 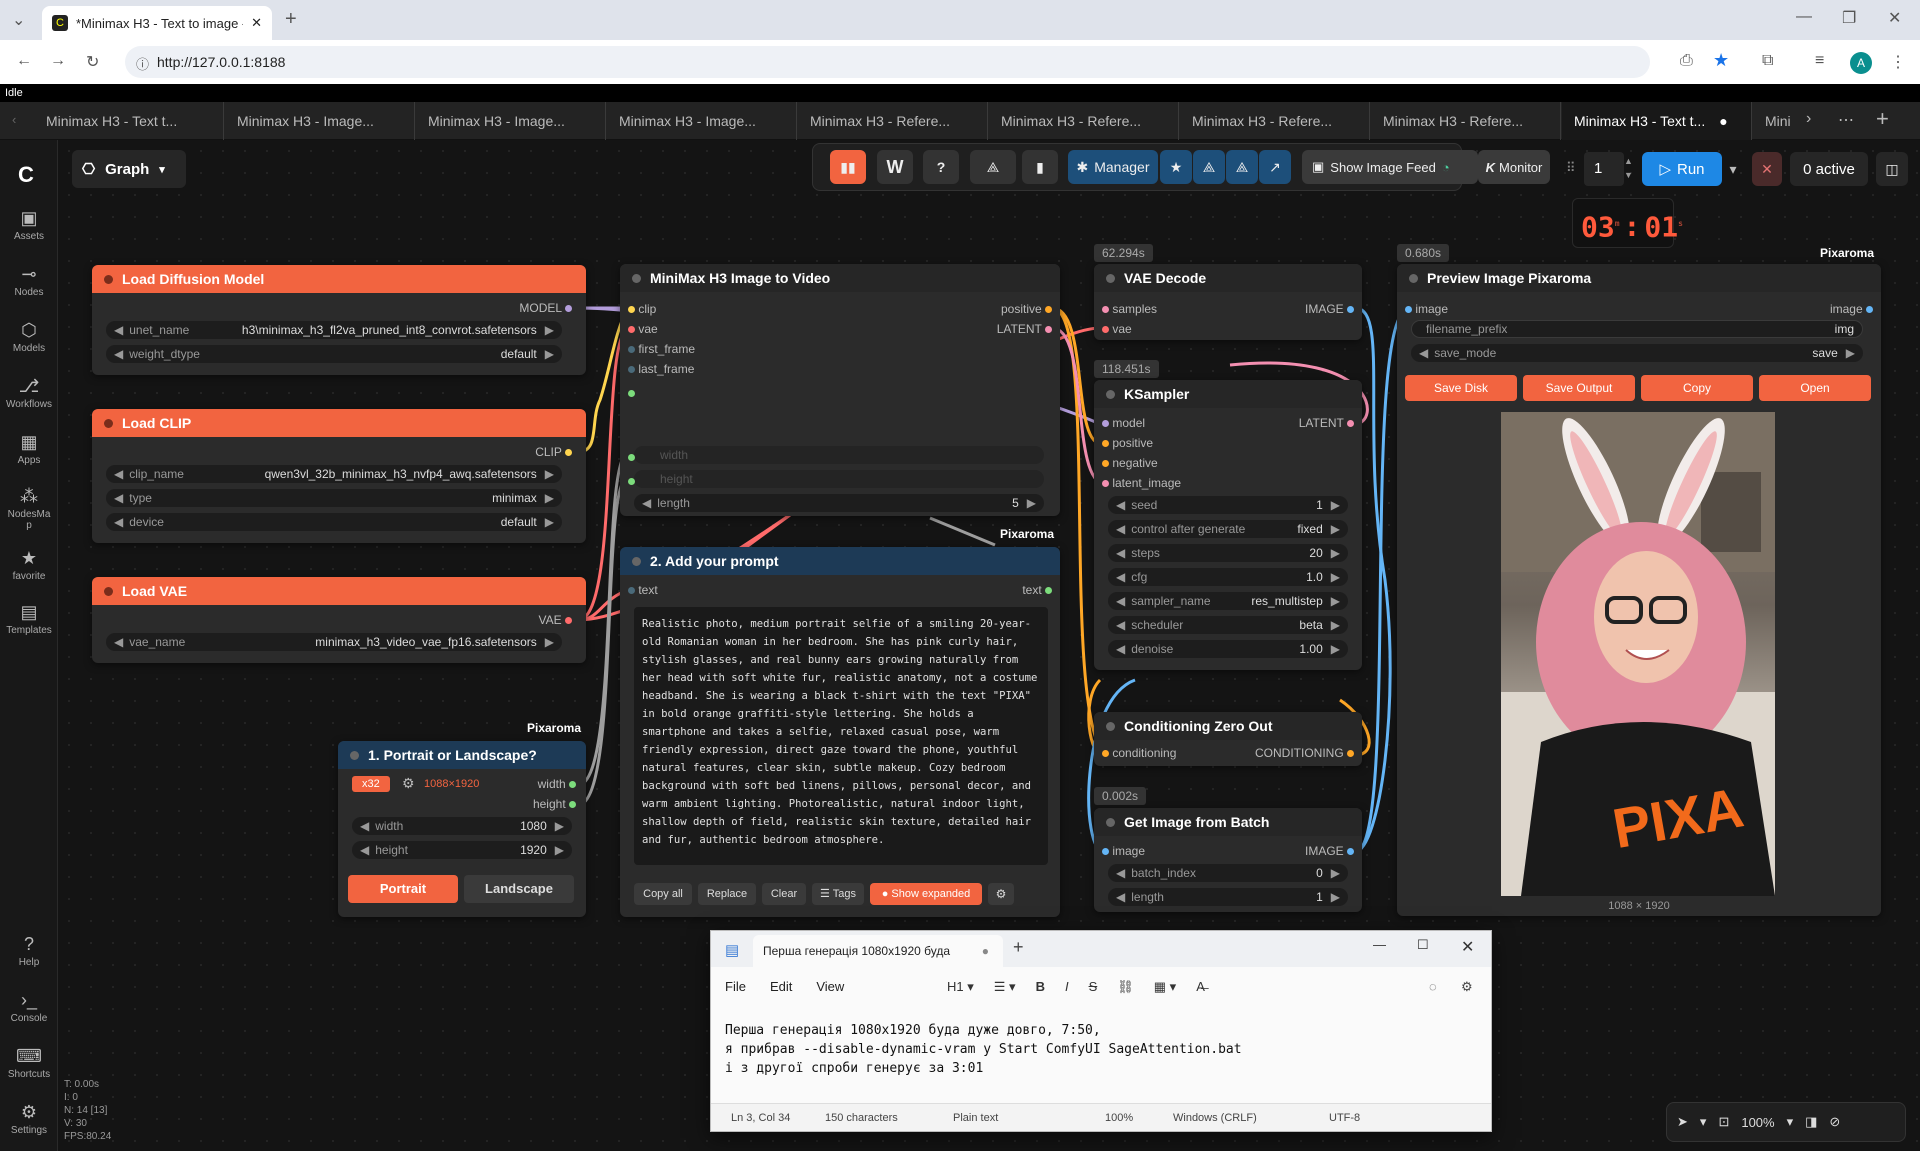 What do you see at coordinates (1200, 987) in the screenshot?
I see `clear-format-icon: A̶` at bounding box center [1200, 987].